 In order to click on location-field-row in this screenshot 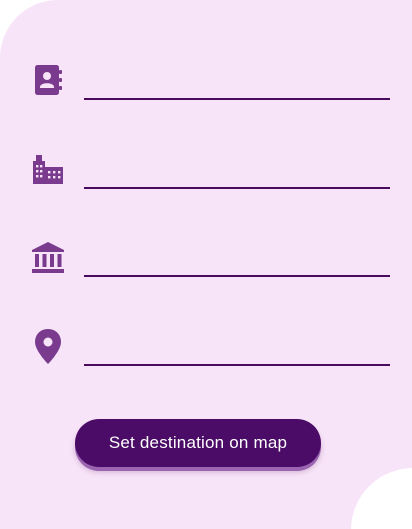, I will do `click(211, 348)`.